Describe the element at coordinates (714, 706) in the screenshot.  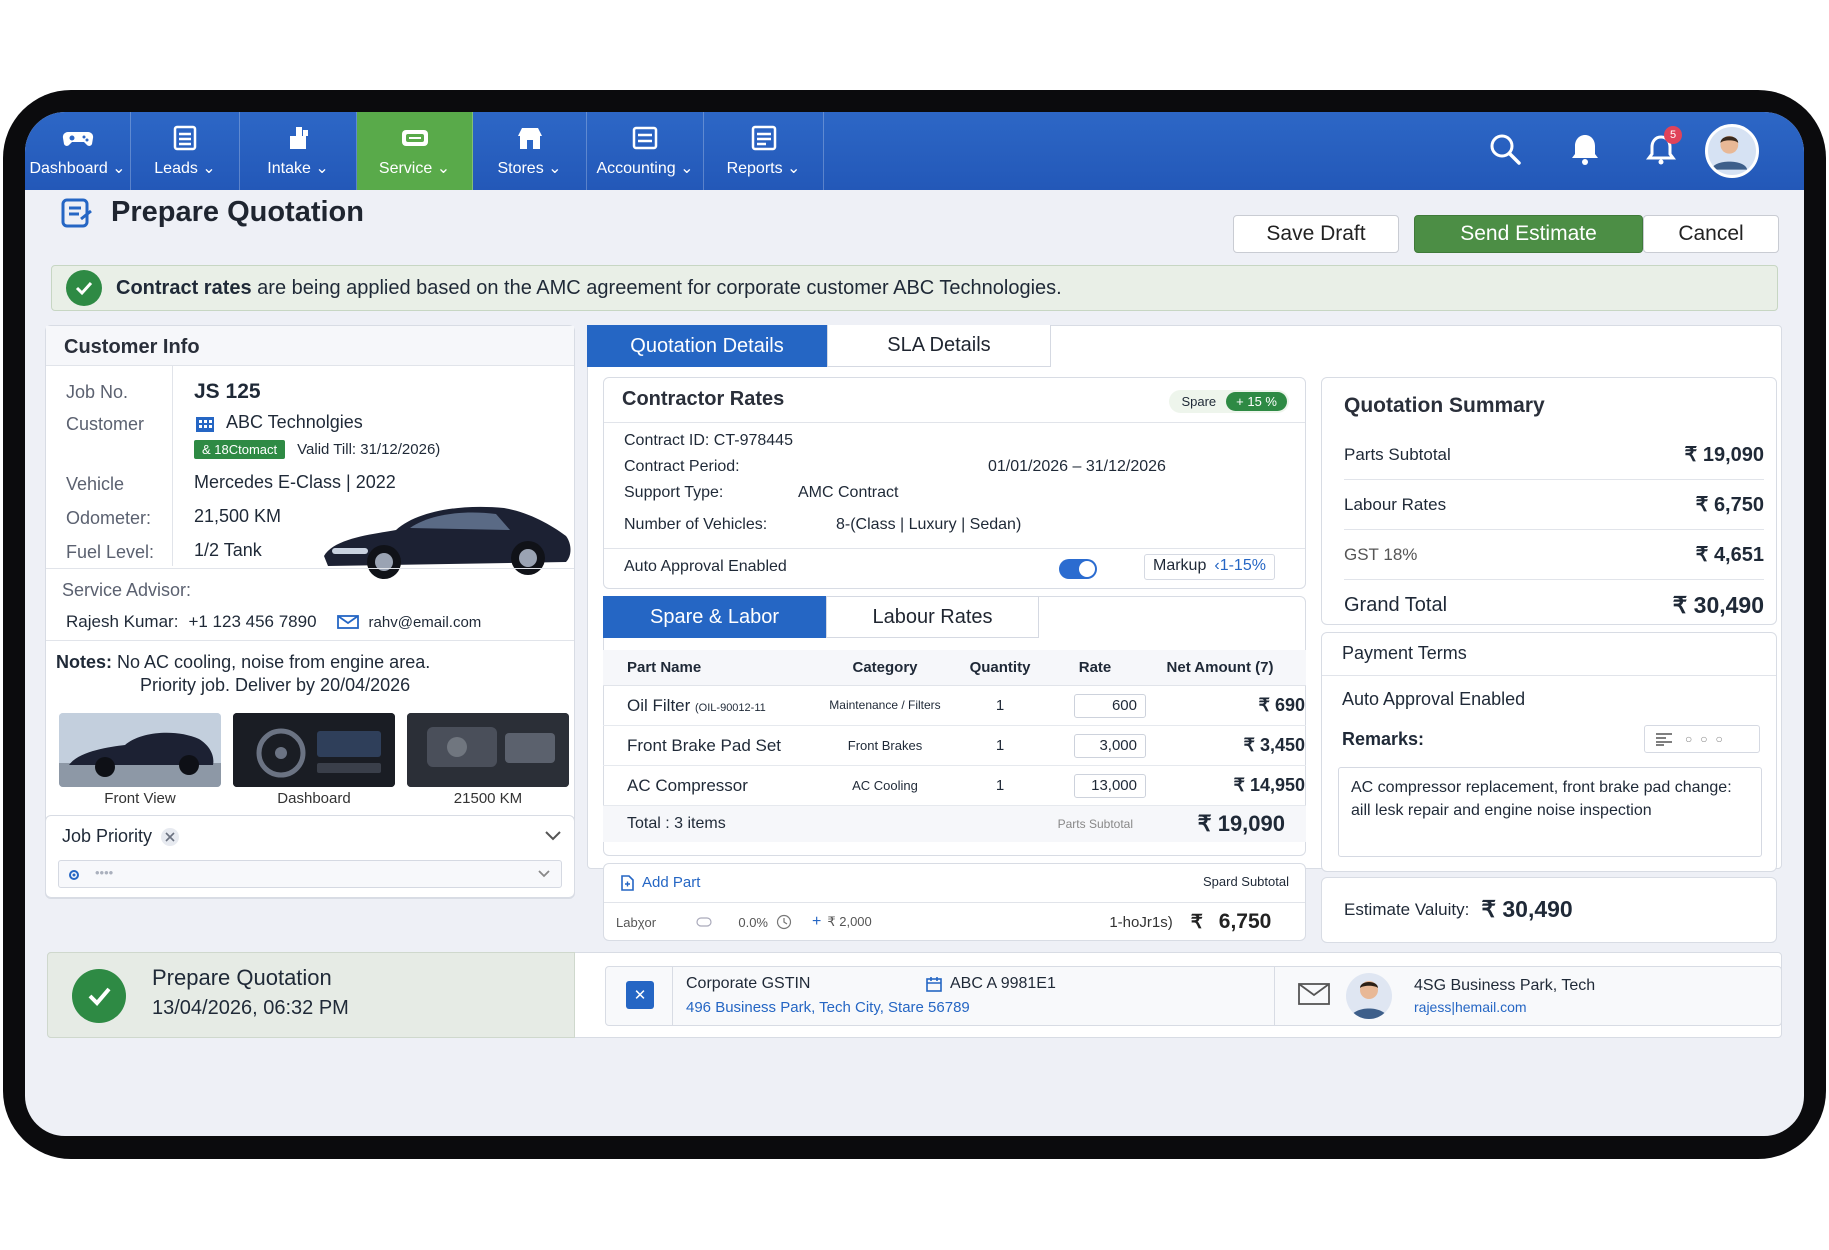
I see `part-name-cell: Oil Filter (OIL-90012-11` at that location.